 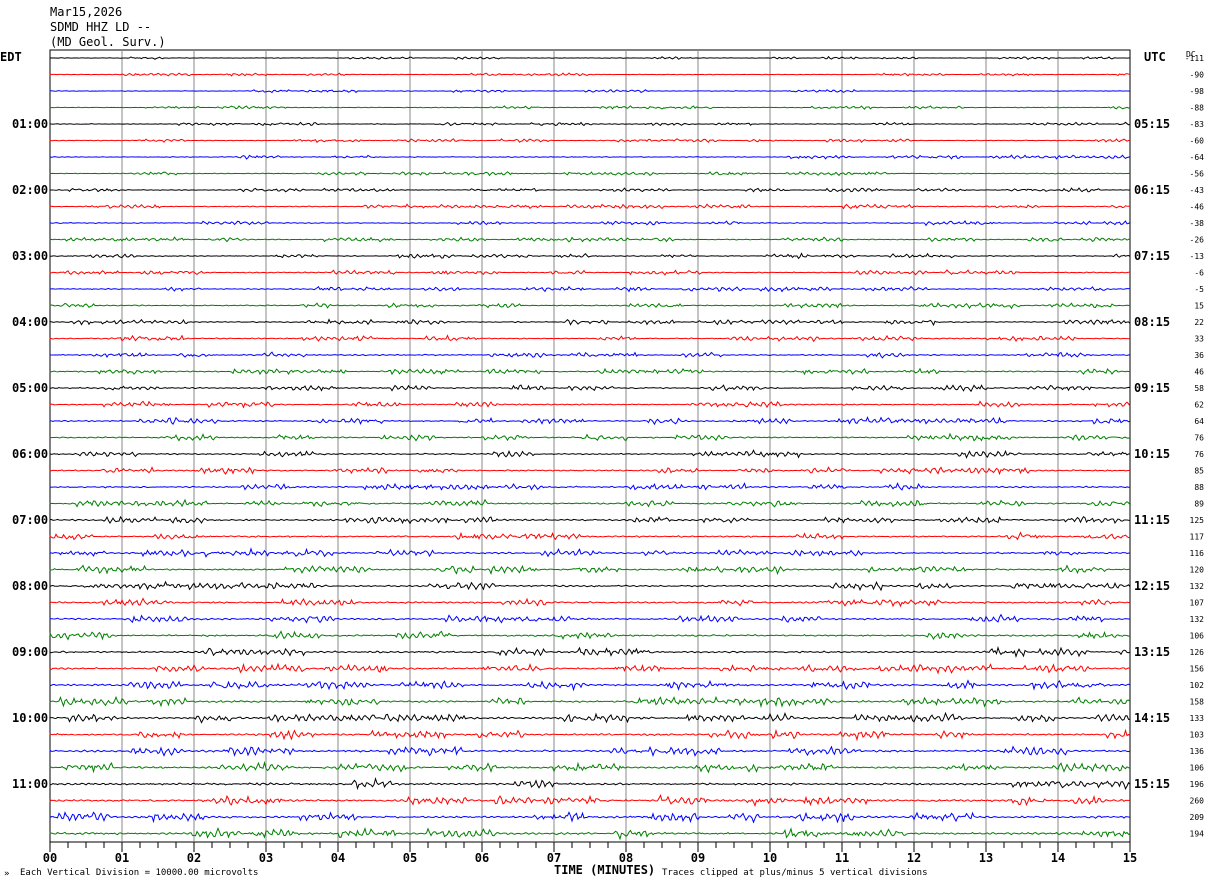 I want to click on x-tick-label: 14, so click(x=1058, y=858).